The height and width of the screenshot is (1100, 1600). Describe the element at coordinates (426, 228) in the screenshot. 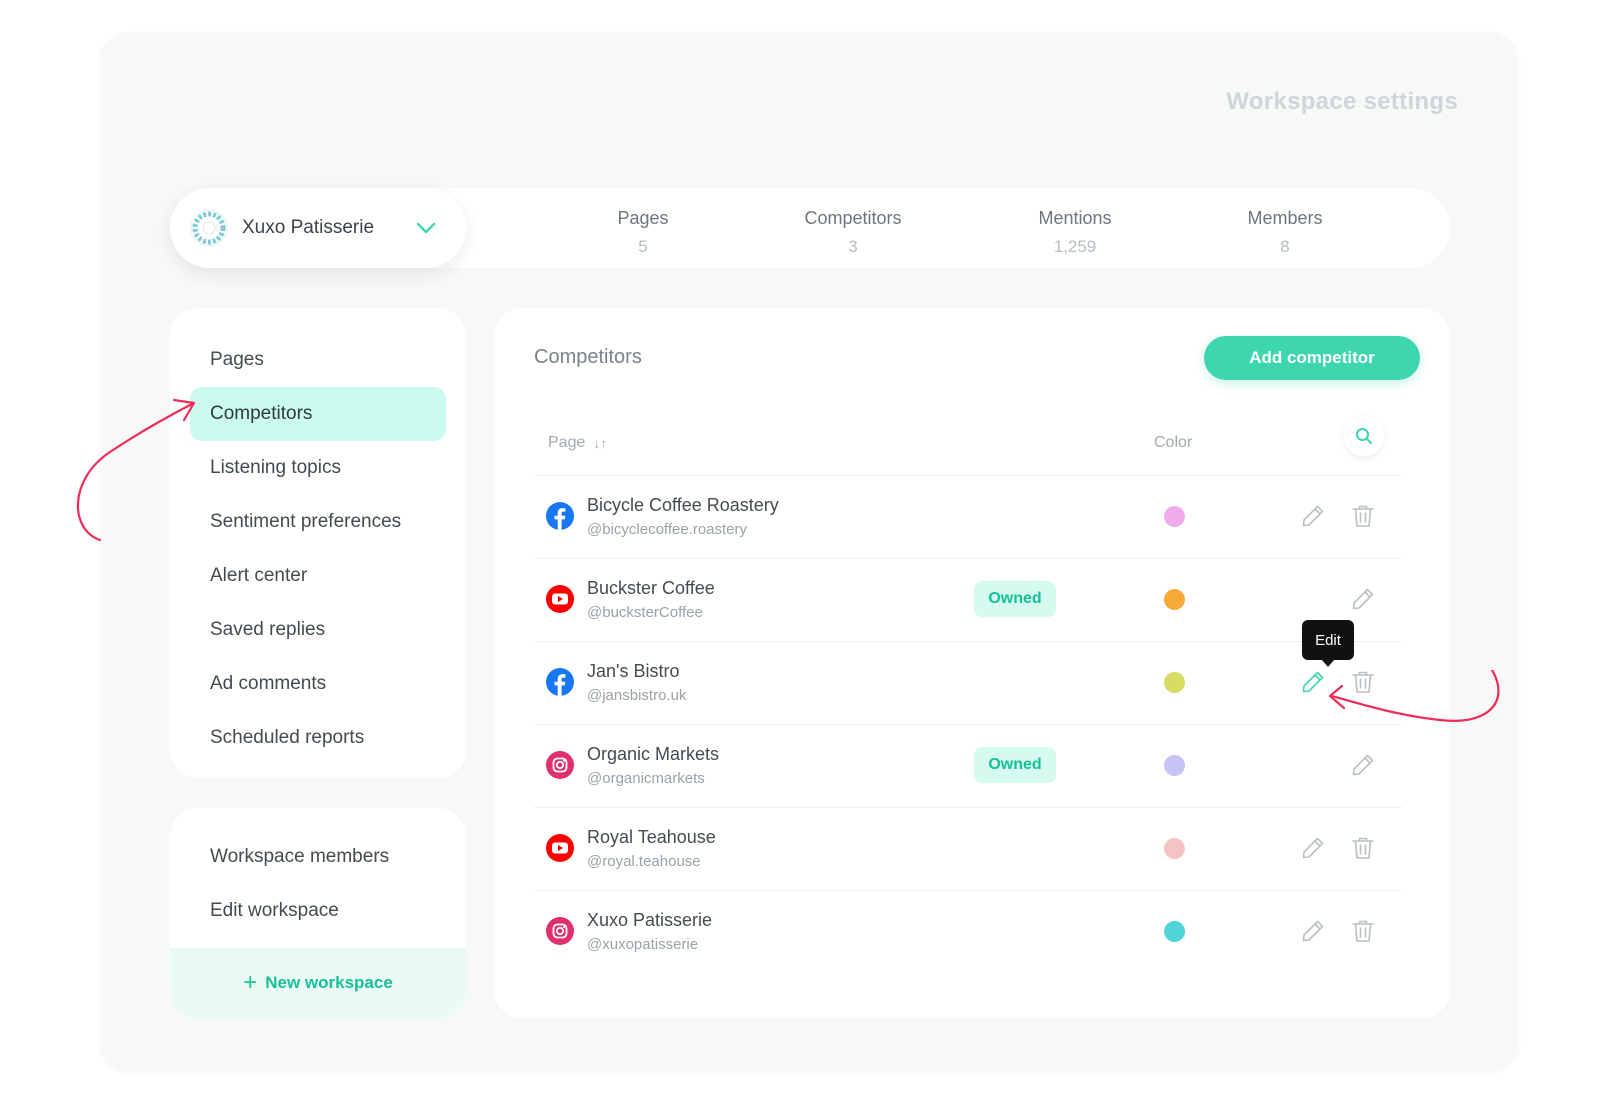

I see `chevron-down-icon` at that location.